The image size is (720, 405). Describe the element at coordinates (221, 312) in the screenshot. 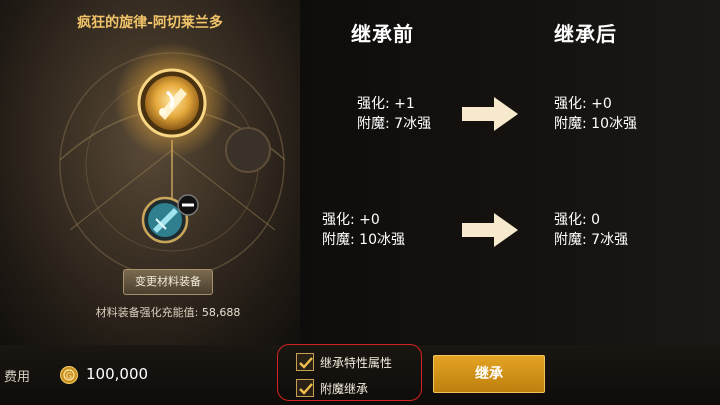

I see `charge-value: 58,688` at that location.